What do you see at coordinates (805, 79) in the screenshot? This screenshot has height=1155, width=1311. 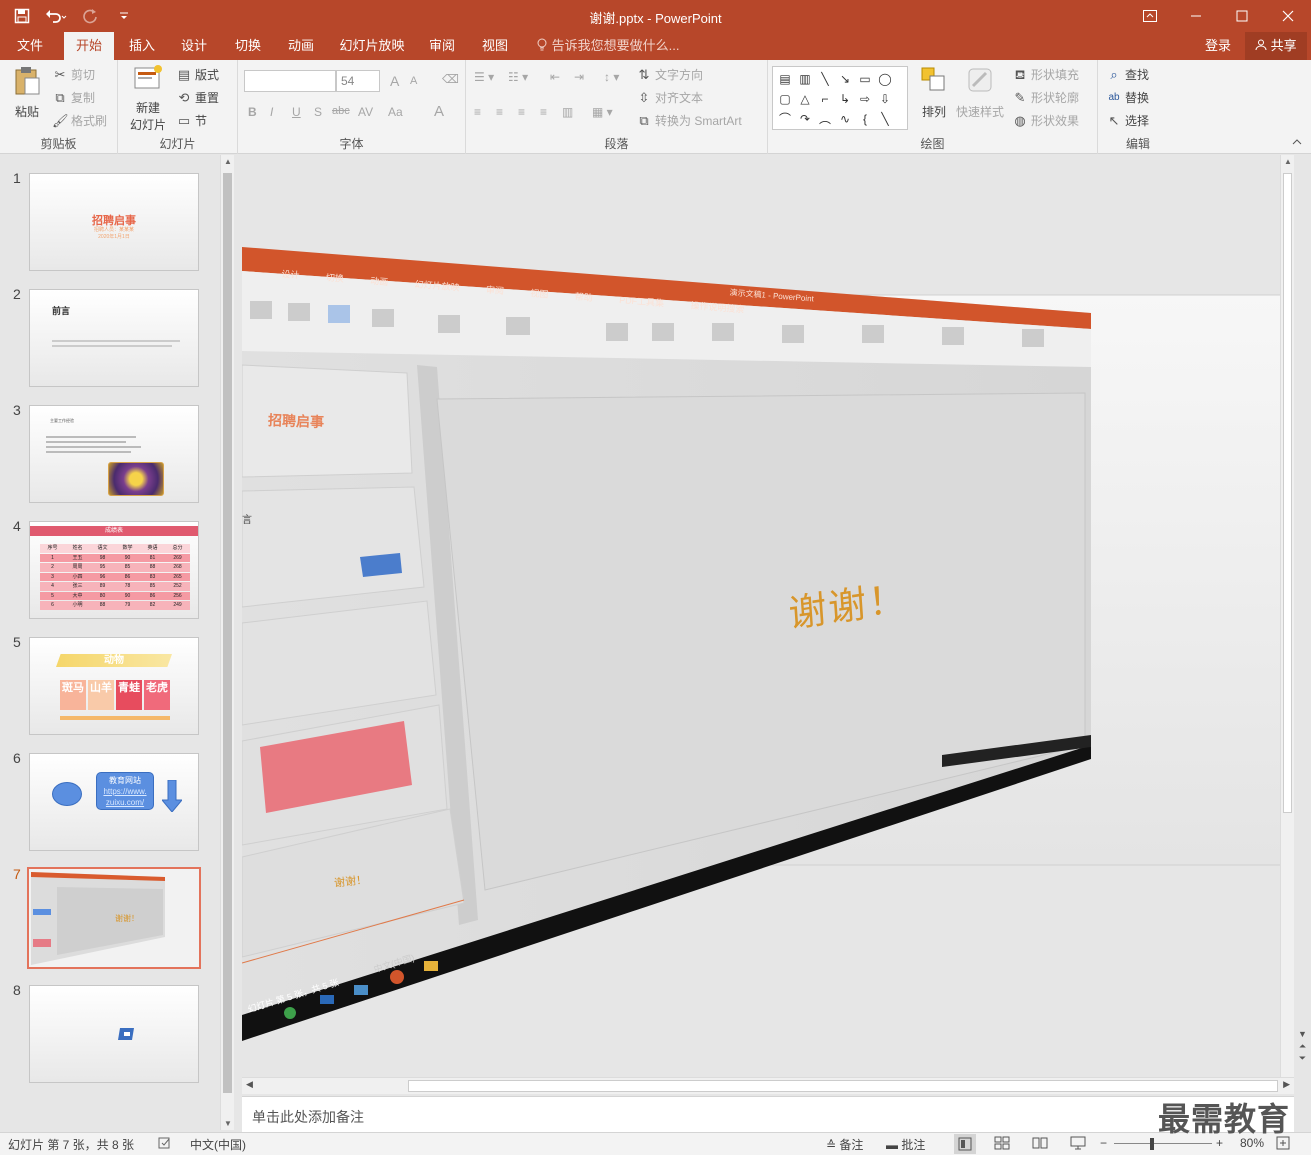 I see `vtextbox-shape-icon: ▥` at bounding box center [805, 79].